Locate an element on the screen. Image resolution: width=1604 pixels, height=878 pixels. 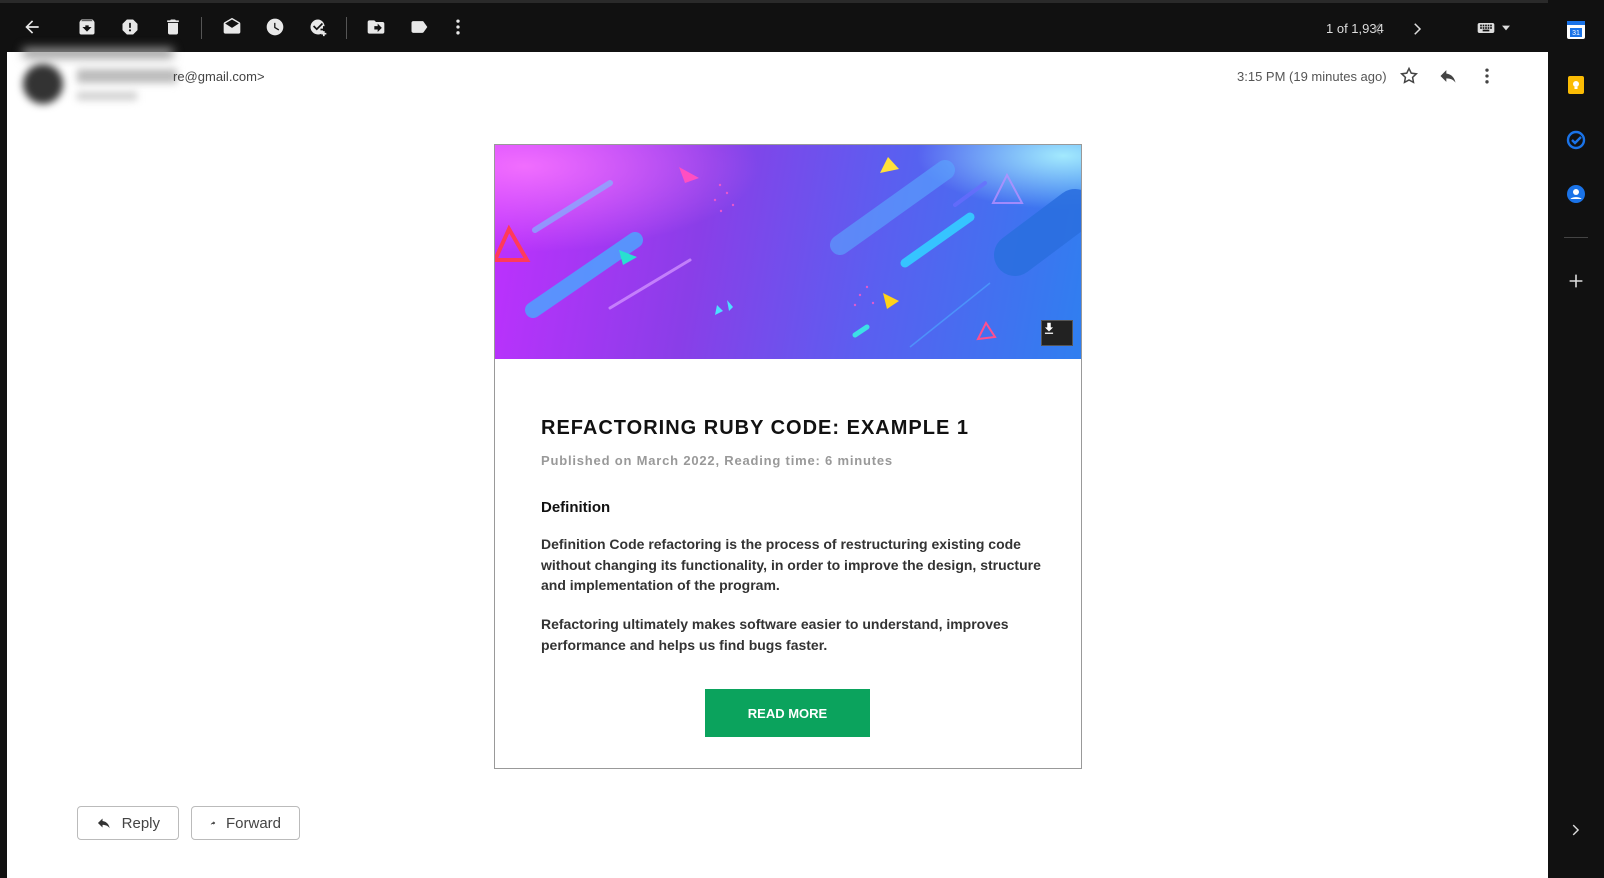
redacted-recipient is located at coordinates (107, 96).